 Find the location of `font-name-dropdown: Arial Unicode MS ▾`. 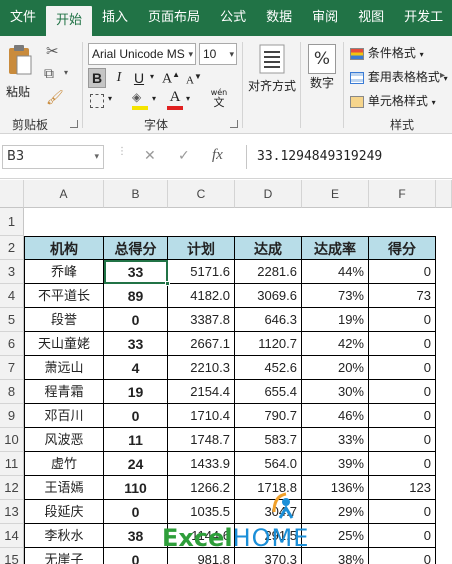

font-name-dropdown: Arial Unicode MS ▾ is located at coordinates (142, 54).